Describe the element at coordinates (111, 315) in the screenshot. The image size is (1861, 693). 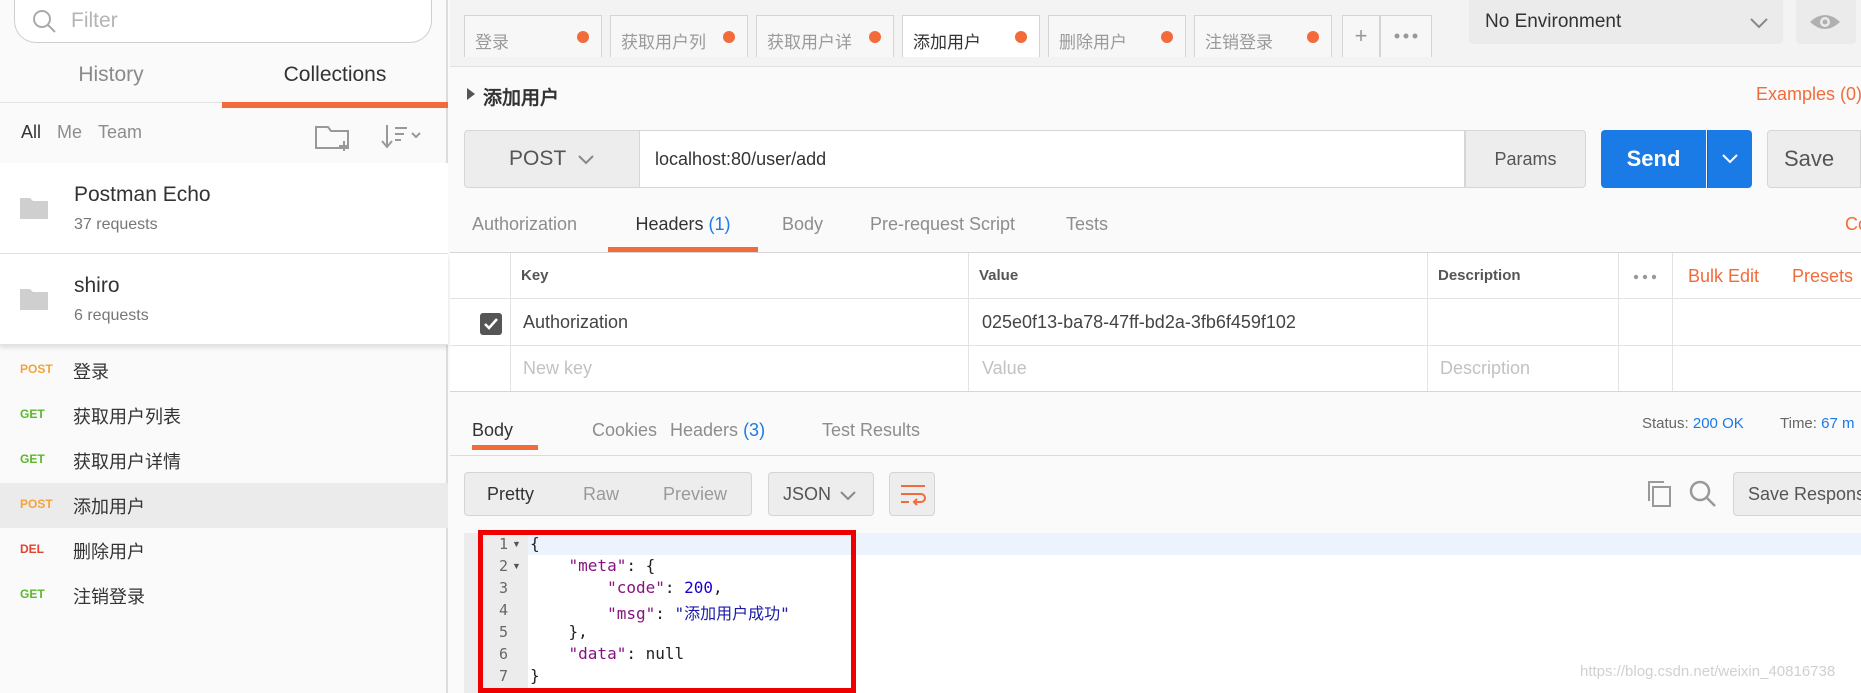
I see `collection-count: 6 requests` at that location.